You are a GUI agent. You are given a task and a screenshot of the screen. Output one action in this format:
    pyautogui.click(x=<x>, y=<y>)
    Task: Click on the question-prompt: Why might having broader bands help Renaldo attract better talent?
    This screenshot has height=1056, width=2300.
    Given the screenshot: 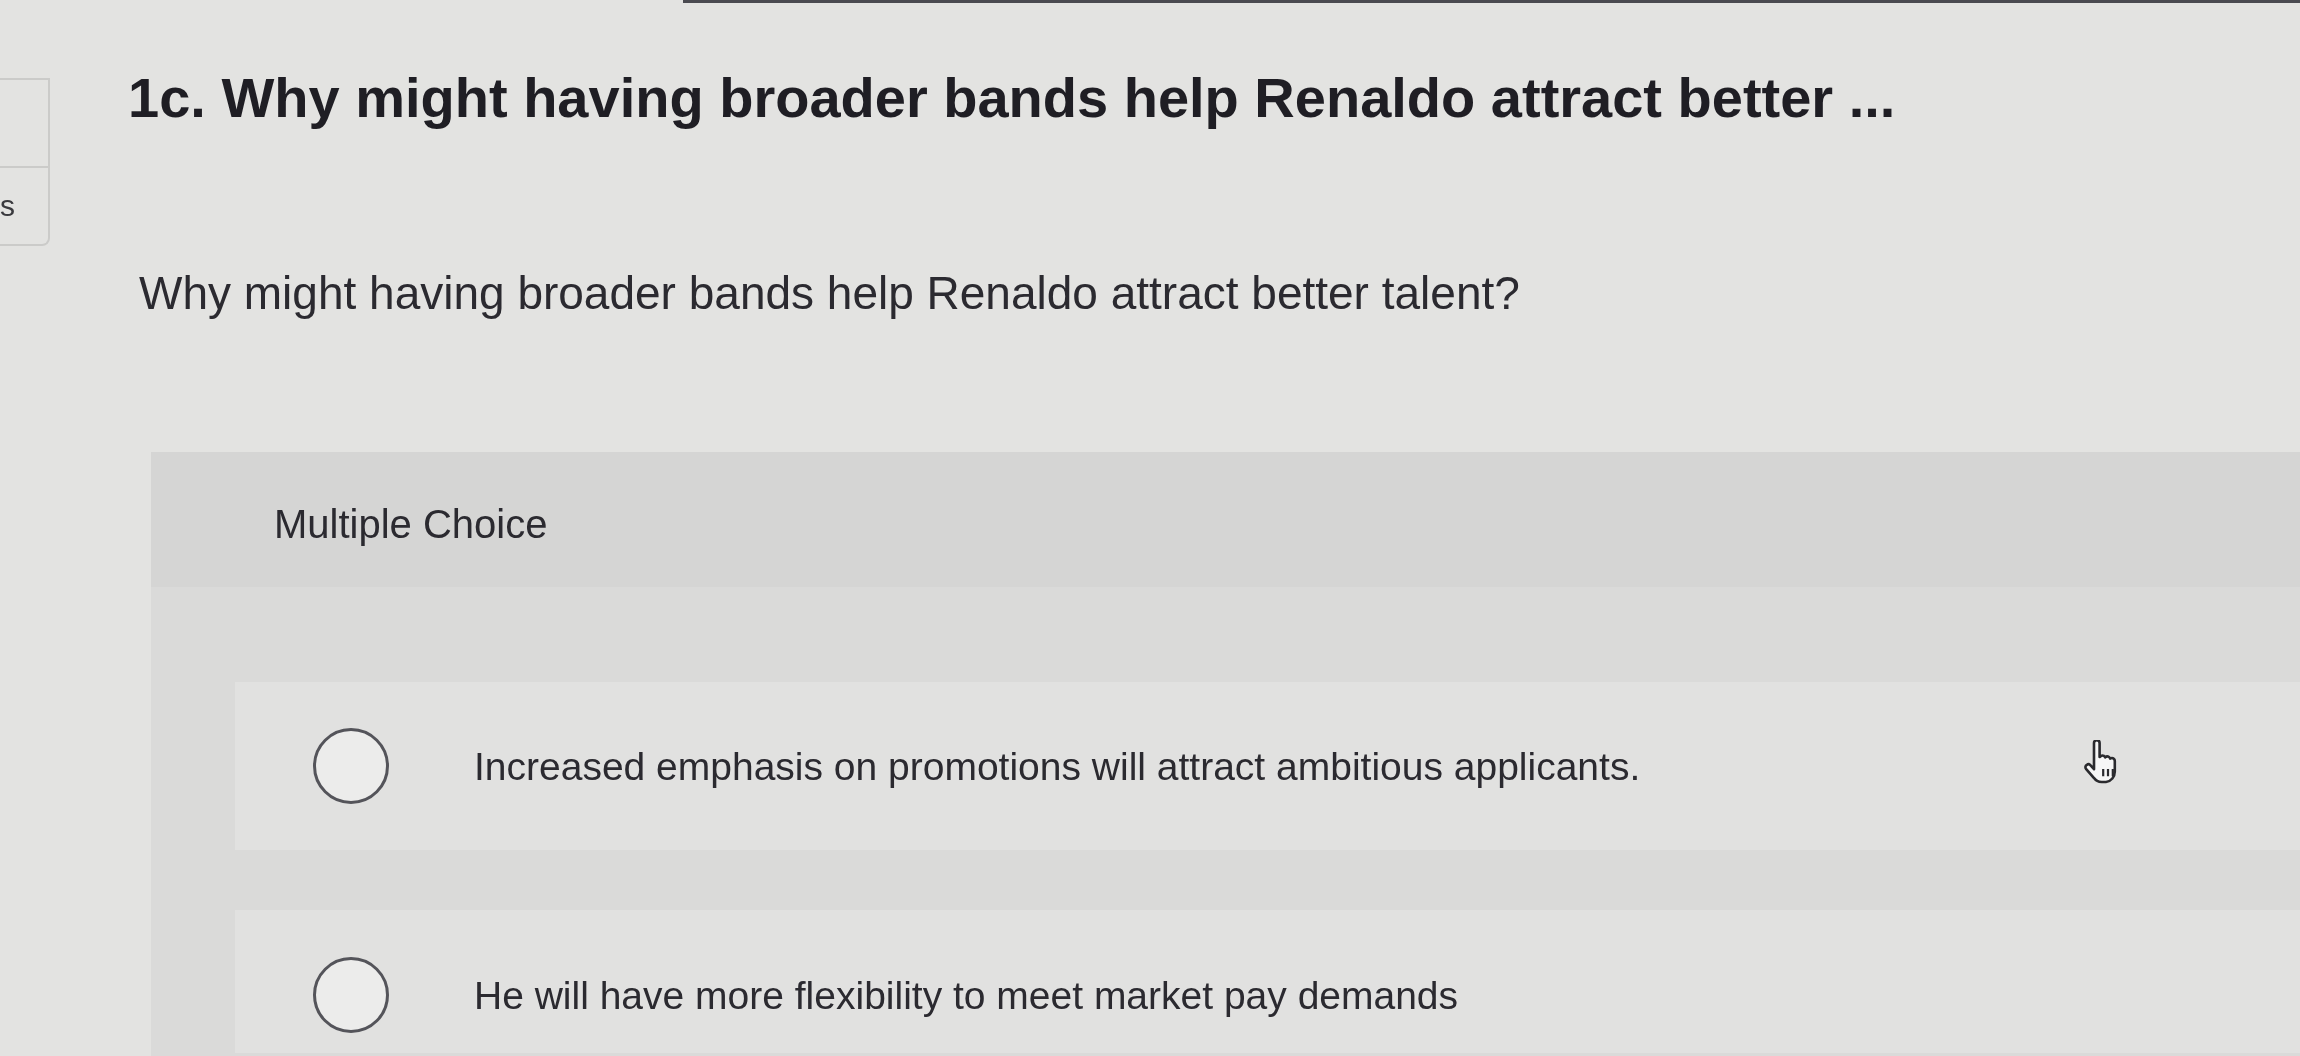 What is the action you would take?
    pyautogui.click(x=829, y=293)
    